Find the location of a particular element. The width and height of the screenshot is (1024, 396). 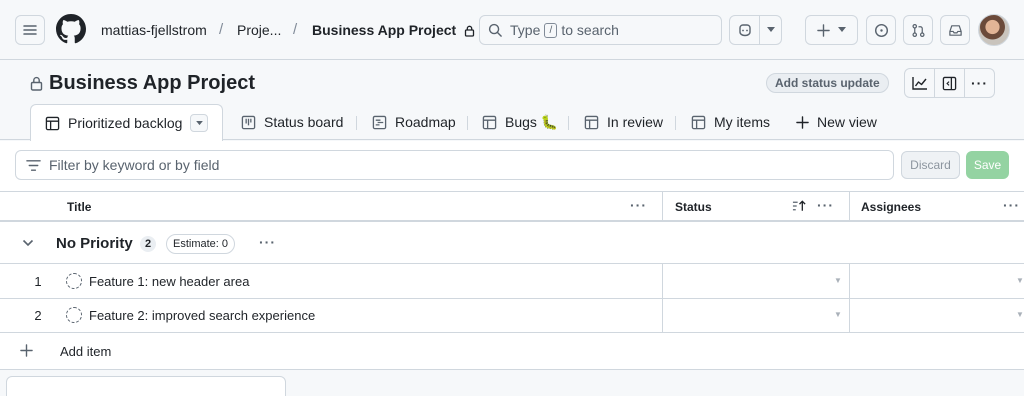

create-new-button is located at coordinates (831, 30).